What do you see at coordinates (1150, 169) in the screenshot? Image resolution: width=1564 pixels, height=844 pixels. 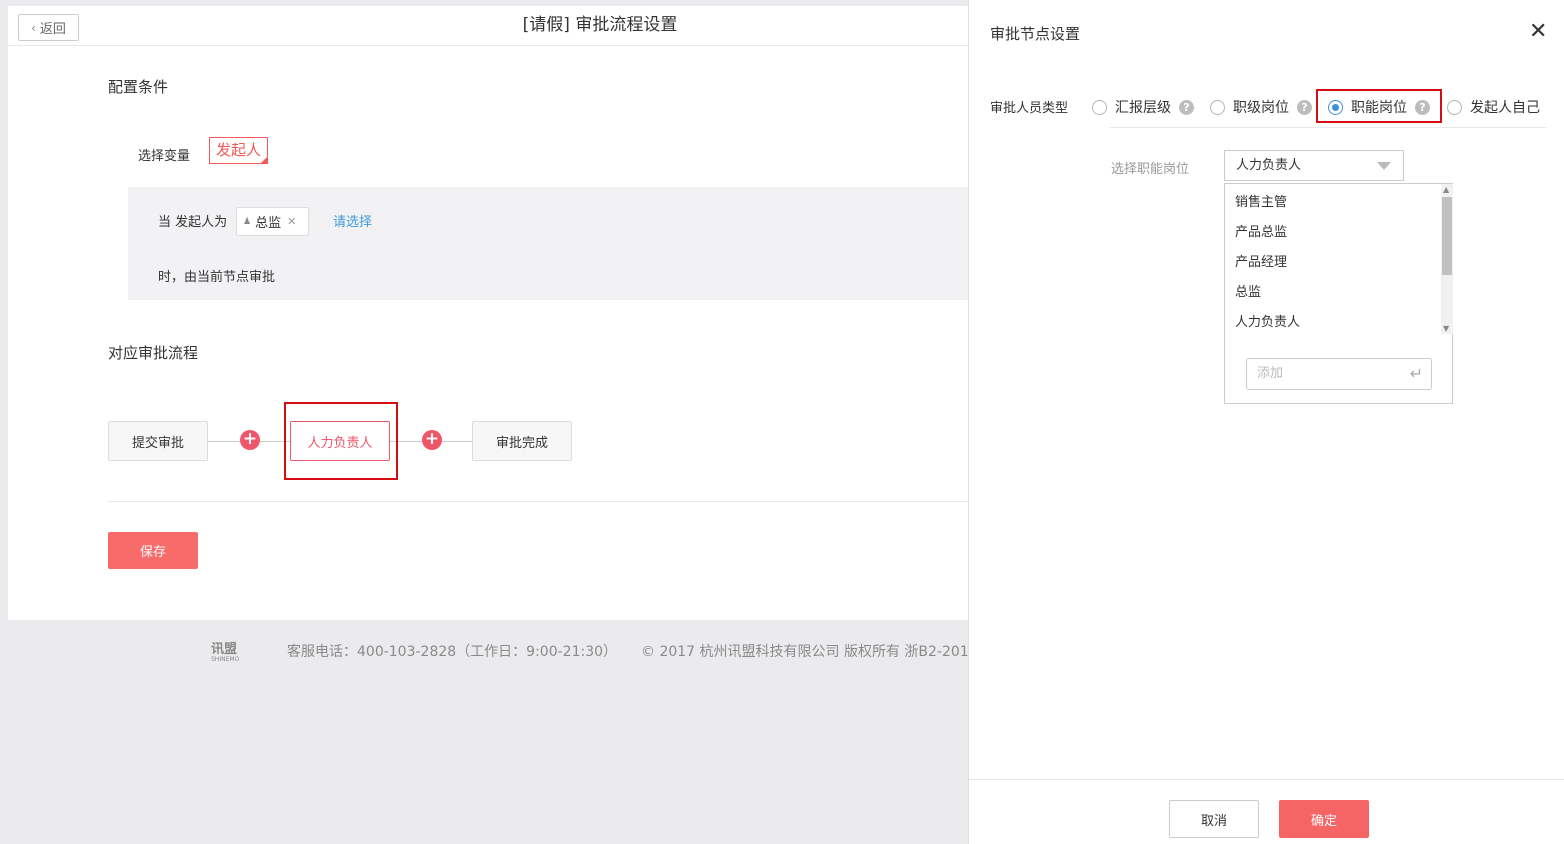 I see `select-position-label: 选择职能岗位` at bounding box center [1150, 169].